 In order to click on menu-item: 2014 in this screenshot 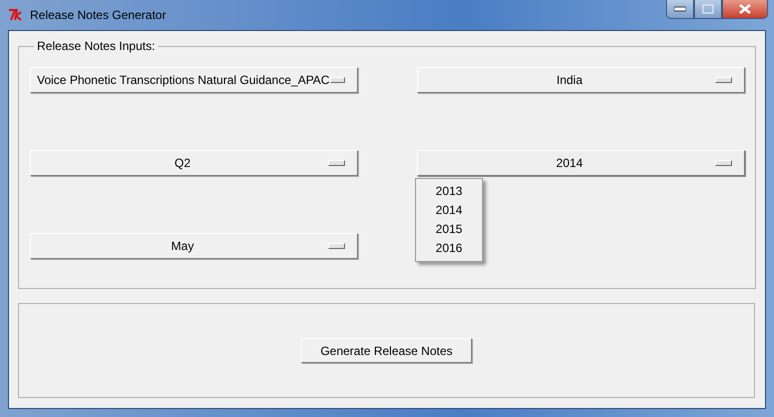, I will do `click(449, 210)`.